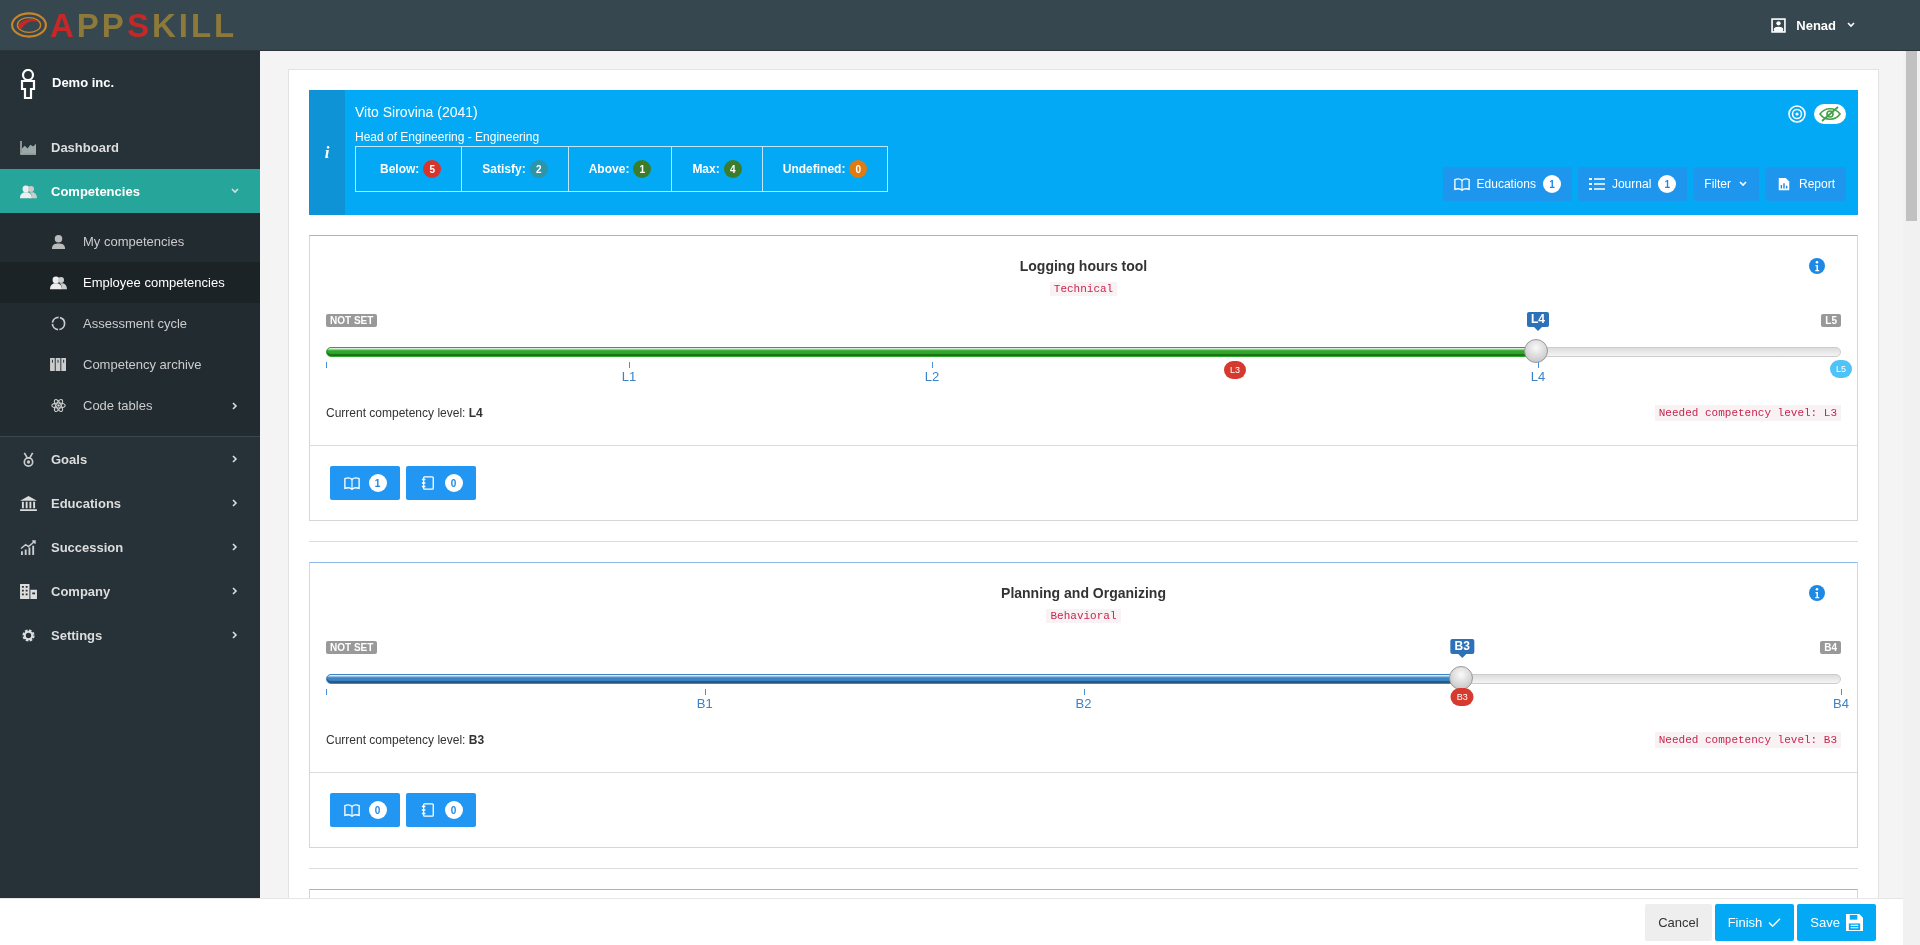 Image resolution: width=1920 pixels, height=945 pixels. What do you see at coordinates (58, 241) in the screenshot?
I see `person-icon` at bounding box center [58, 241].